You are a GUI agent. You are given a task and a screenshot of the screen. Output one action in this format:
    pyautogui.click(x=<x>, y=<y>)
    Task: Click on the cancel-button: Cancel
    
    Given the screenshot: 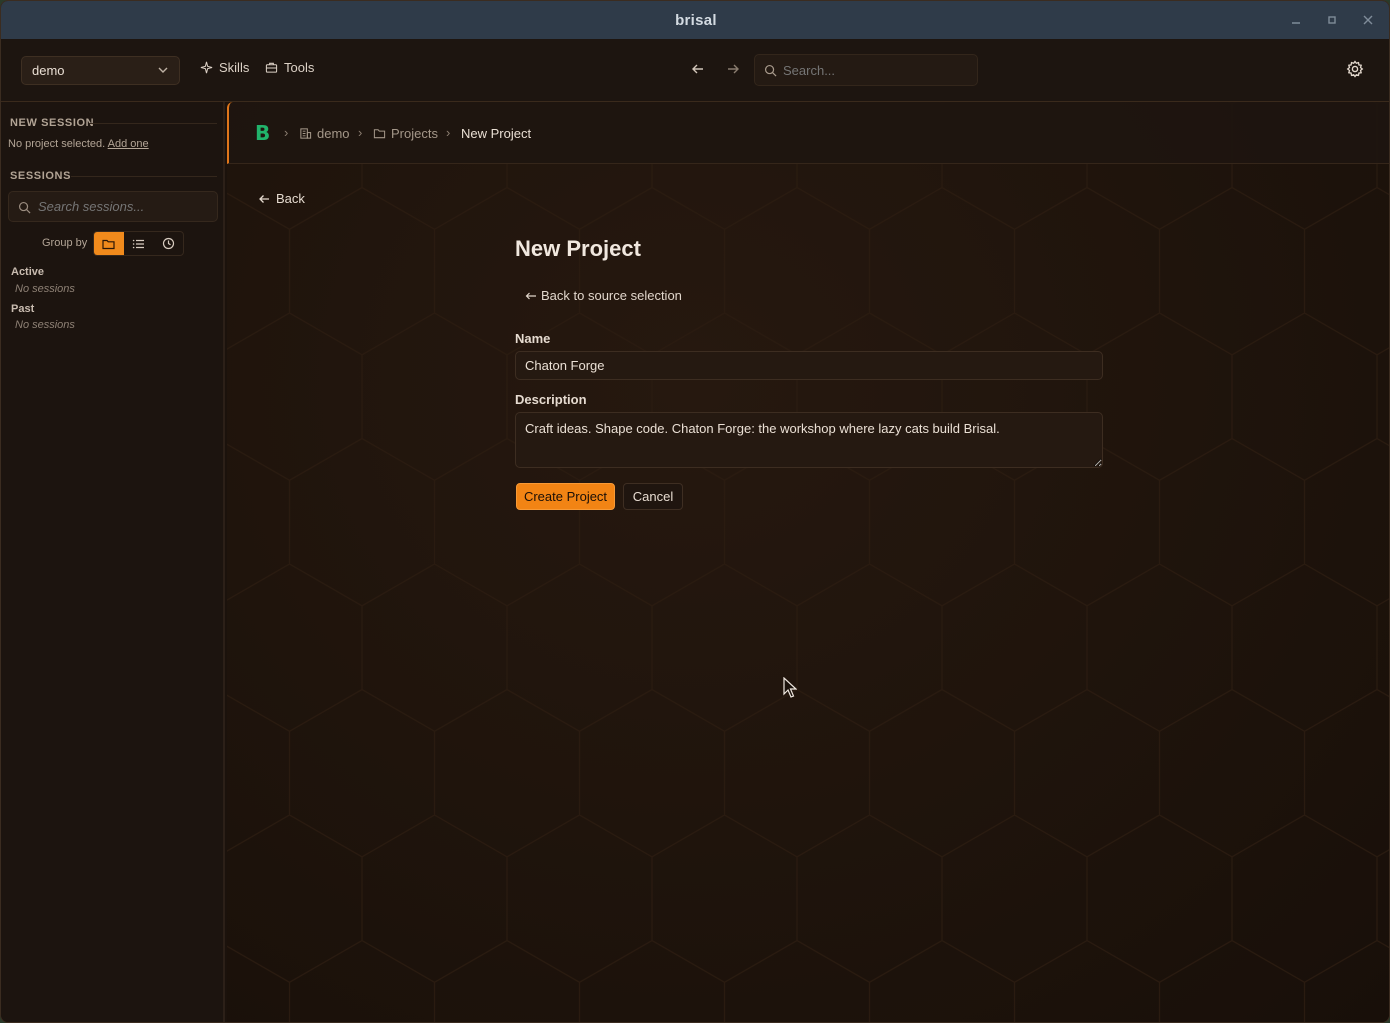 What is the action you would take?
    pyautogui.click(x=653, y=496)
    